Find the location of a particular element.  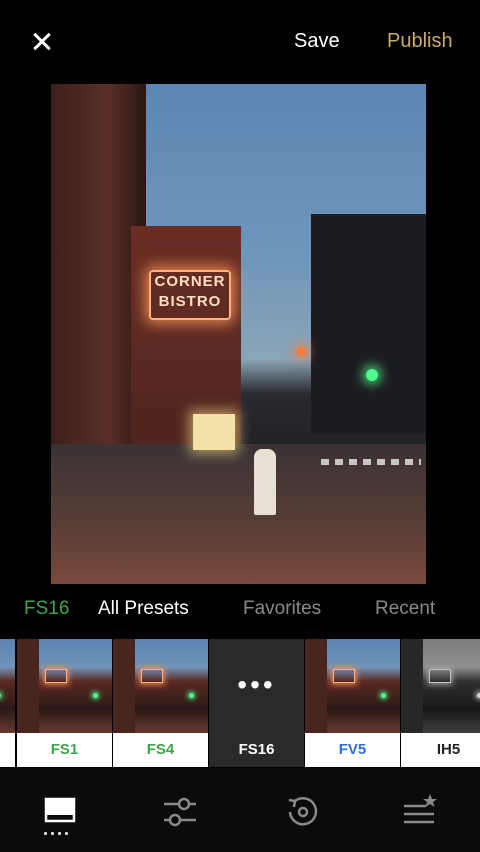

more-options-icon: ••• is located at coordinates (256, 685).